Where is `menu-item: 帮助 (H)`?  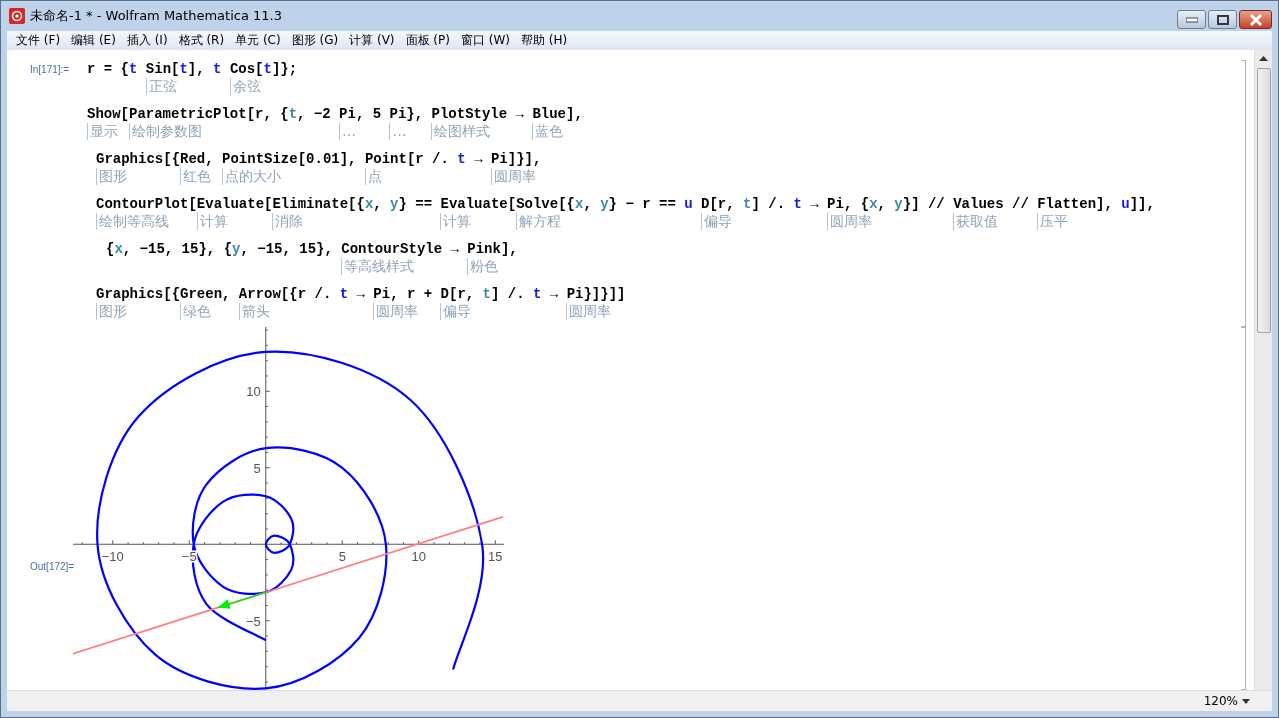 menu-item: 帮助 (H) is located at coordinates (545, 40).